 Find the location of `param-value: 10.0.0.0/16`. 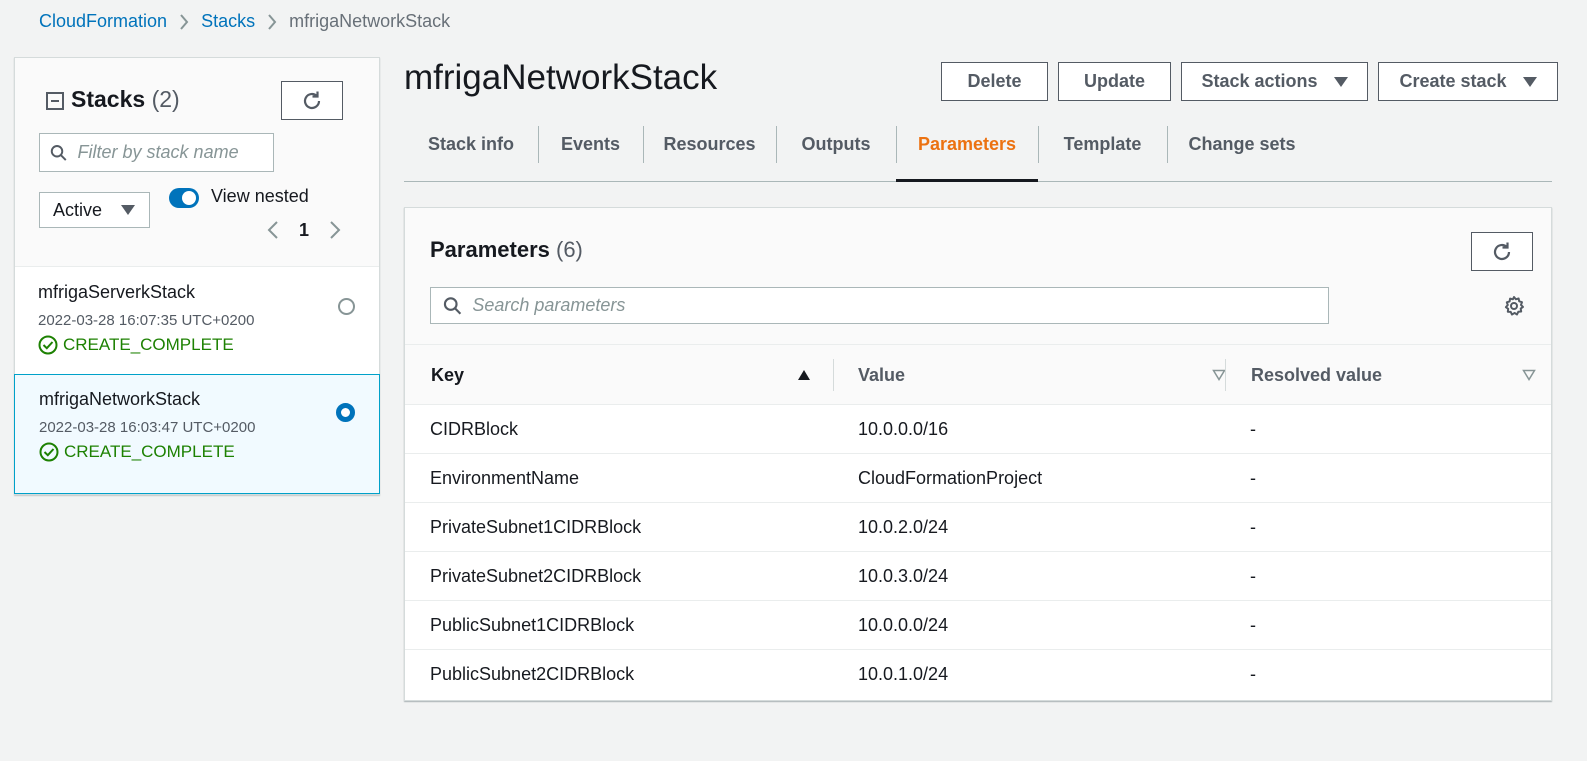

param-value: 10.0.0.0/16 is located at coordinates (903, 429).